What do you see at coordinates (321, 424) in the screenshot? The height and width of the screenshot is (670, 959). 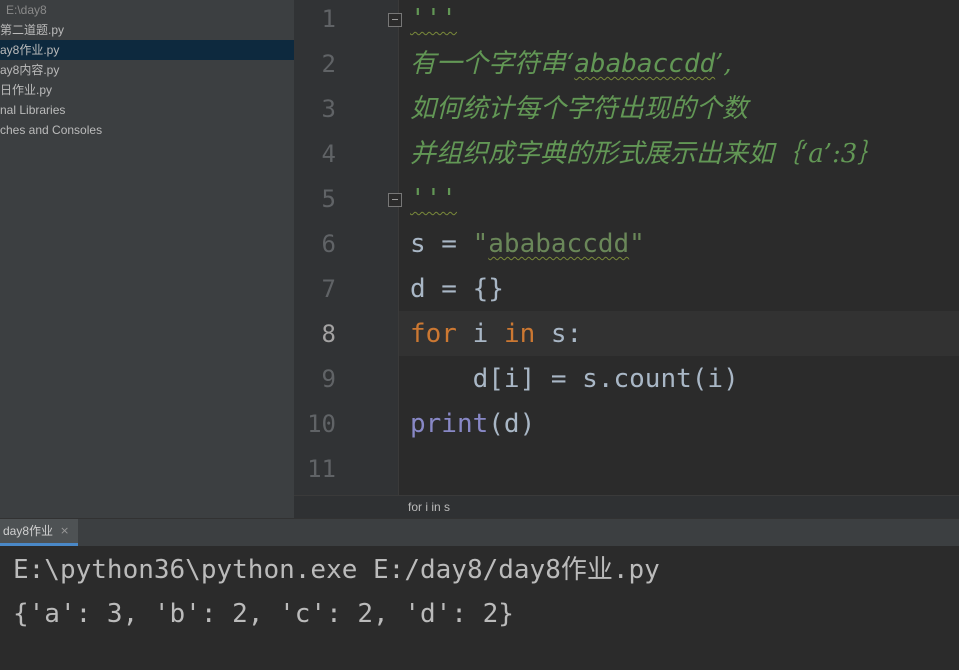 I see `line-number: 10` at bounding box center [321, 424].